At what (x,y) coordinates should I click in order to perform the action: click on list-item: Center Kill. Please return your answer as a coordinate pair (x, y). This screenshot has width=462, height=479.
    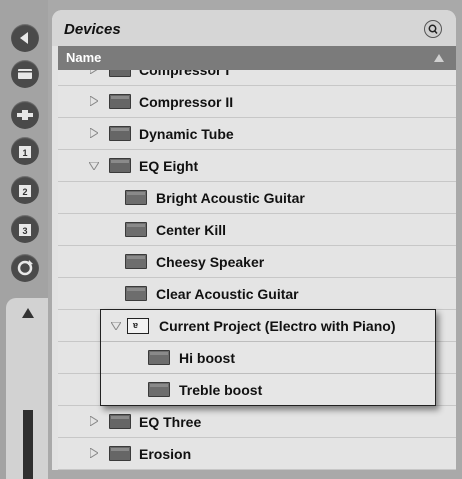
    Looking at the image, I should click on (257, 230).